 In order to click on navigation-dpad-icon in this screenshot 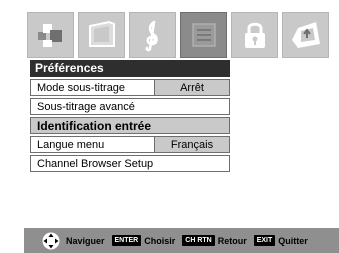, I will do `click(51, 240)`.